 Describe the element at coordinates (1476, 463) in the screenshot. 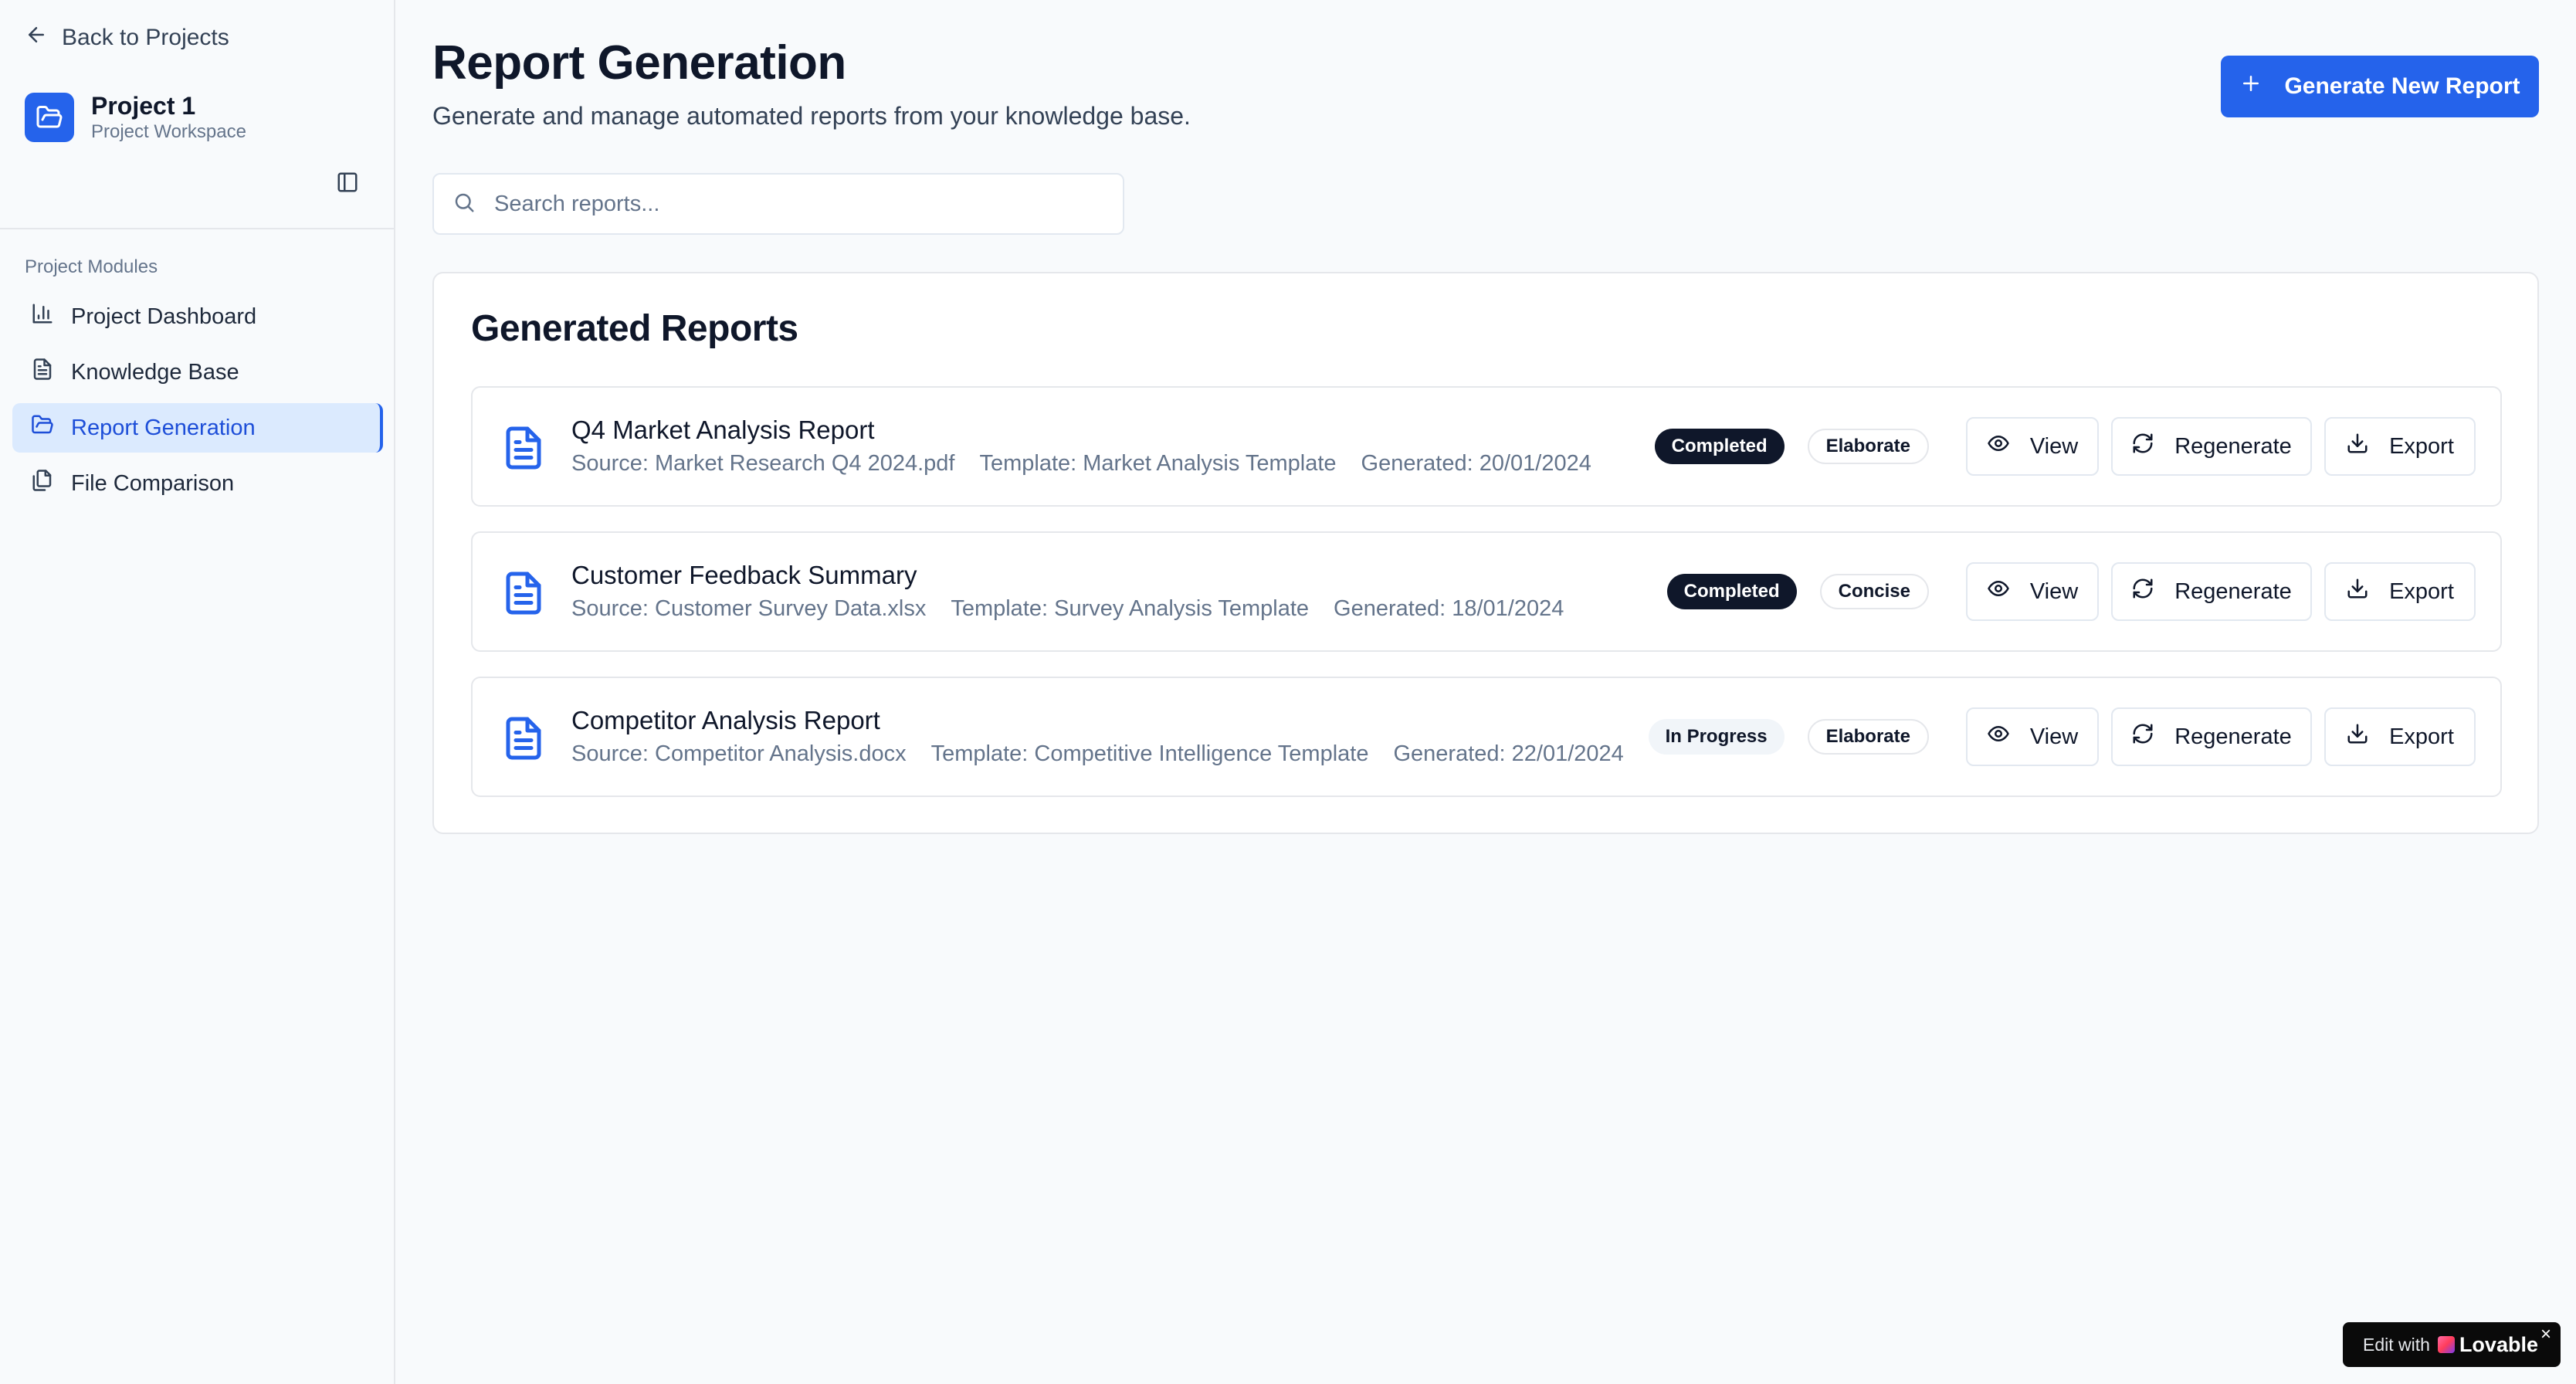

I see `report-generated-date: Generated: 20/01/2024` at that location.